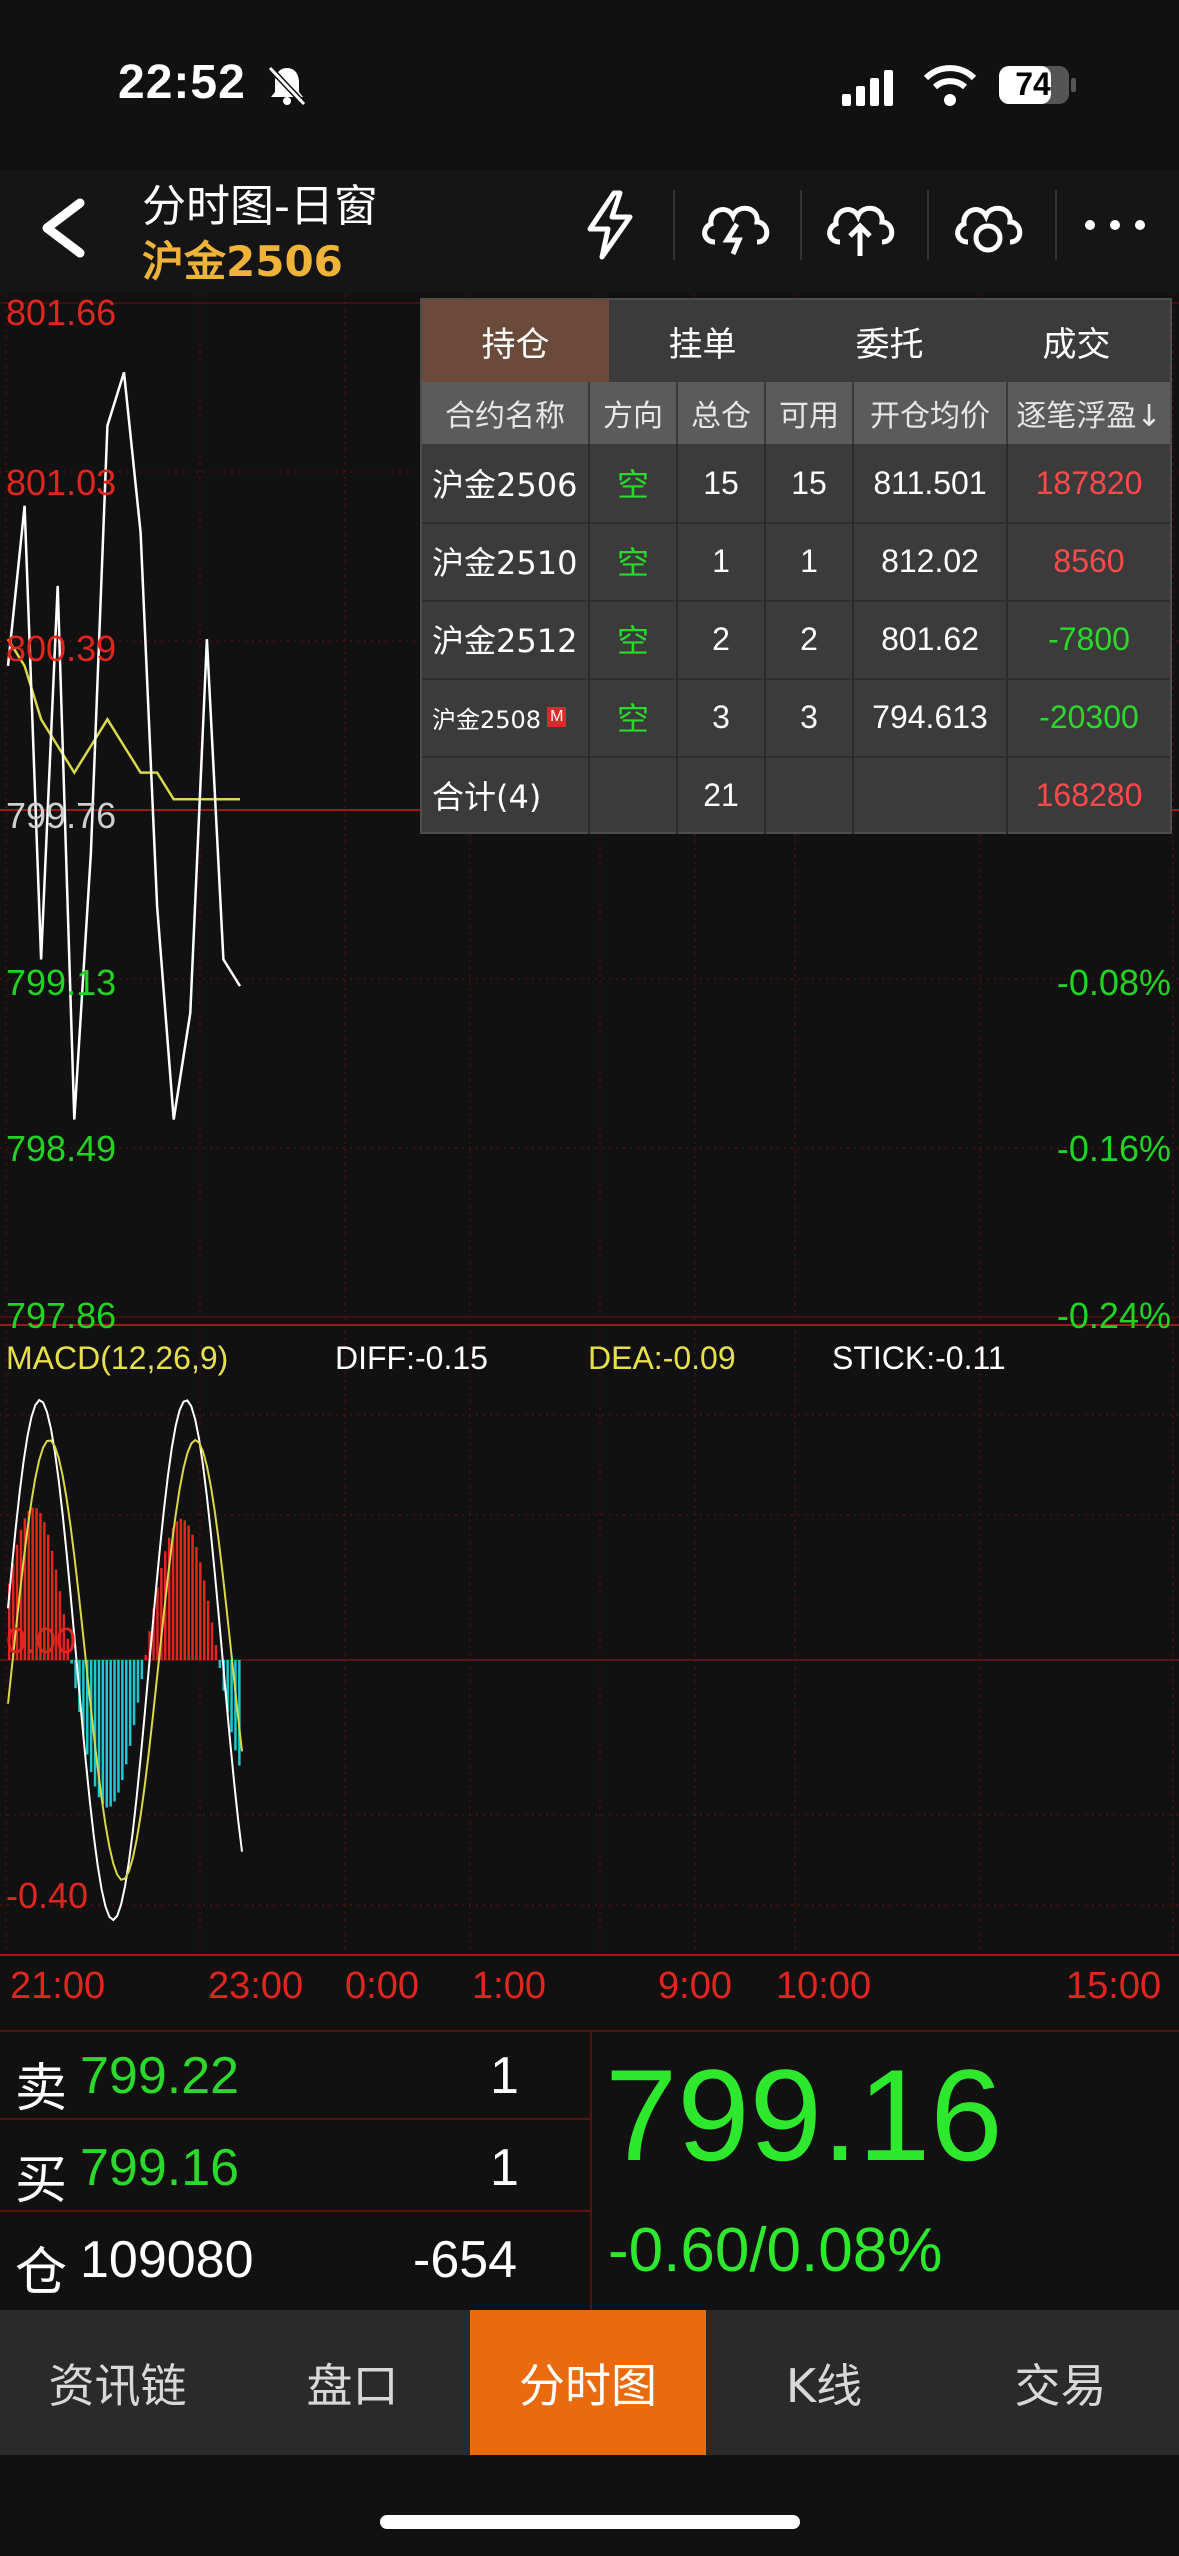 The width and height of the screenshot is (1179, 2556). I want to click on nav-trade: 交易, so click(1060, 2382).